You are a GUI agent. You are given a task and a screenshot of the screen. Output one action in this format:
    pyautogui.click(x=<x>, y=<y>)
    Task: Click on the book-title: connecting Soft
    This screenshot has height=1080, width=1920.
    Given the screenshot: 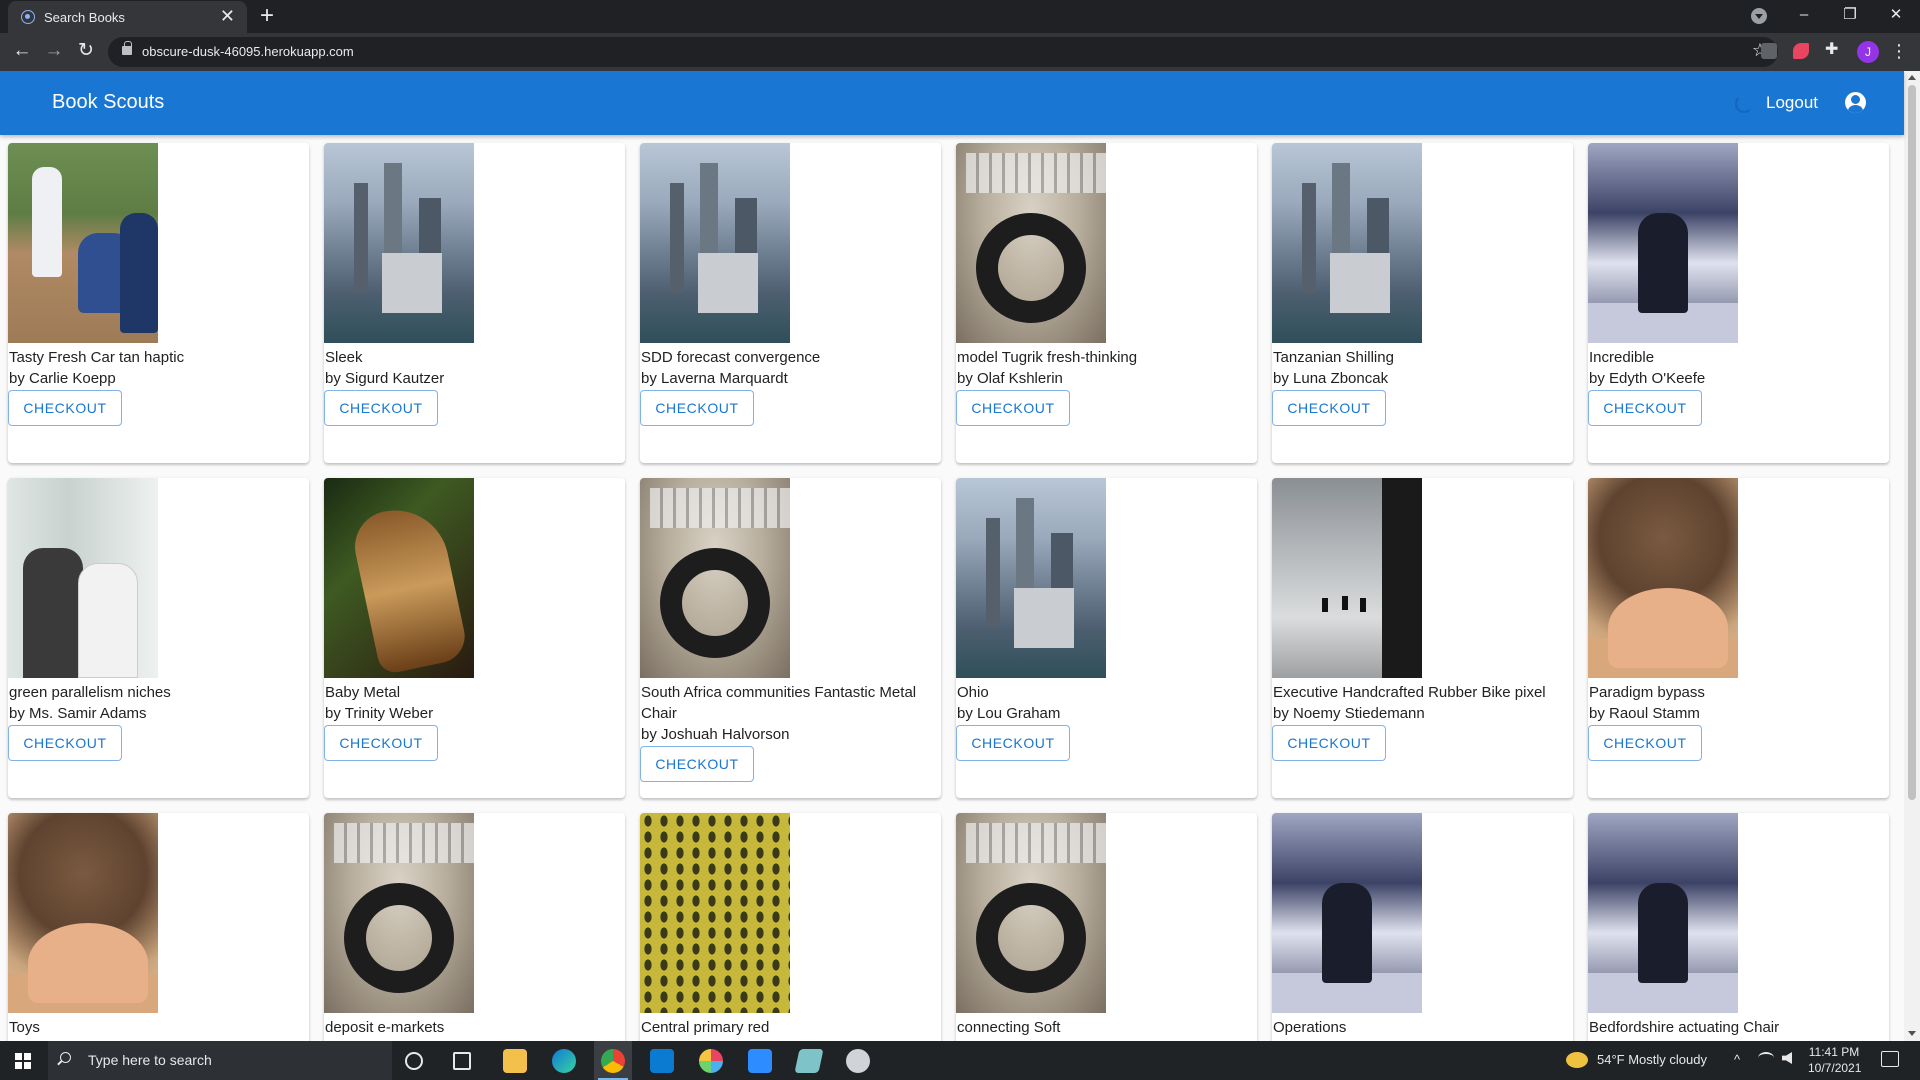 What is the action you would take?
    pyautogui.click(x=1009, y=1027)
    